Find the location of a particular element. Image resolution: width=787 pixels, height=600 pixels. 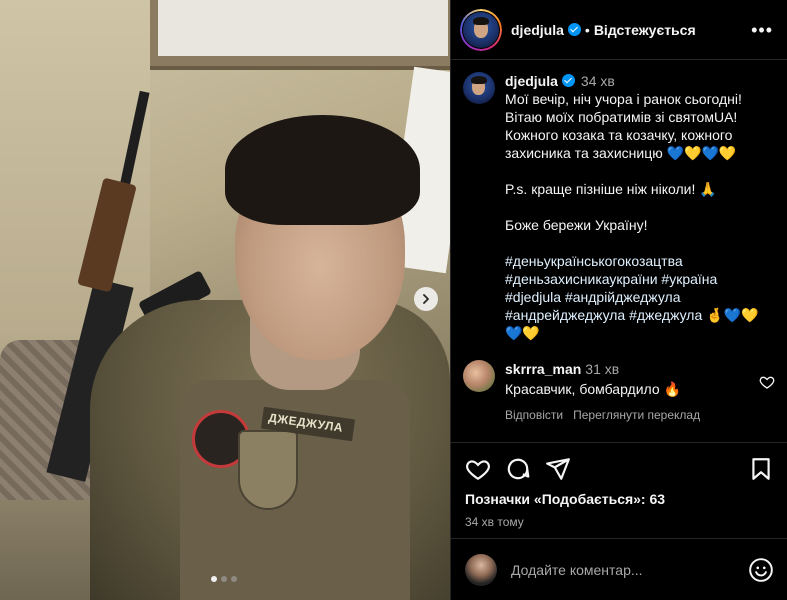

photo-patch-shield is located at coordinates (268, 470).